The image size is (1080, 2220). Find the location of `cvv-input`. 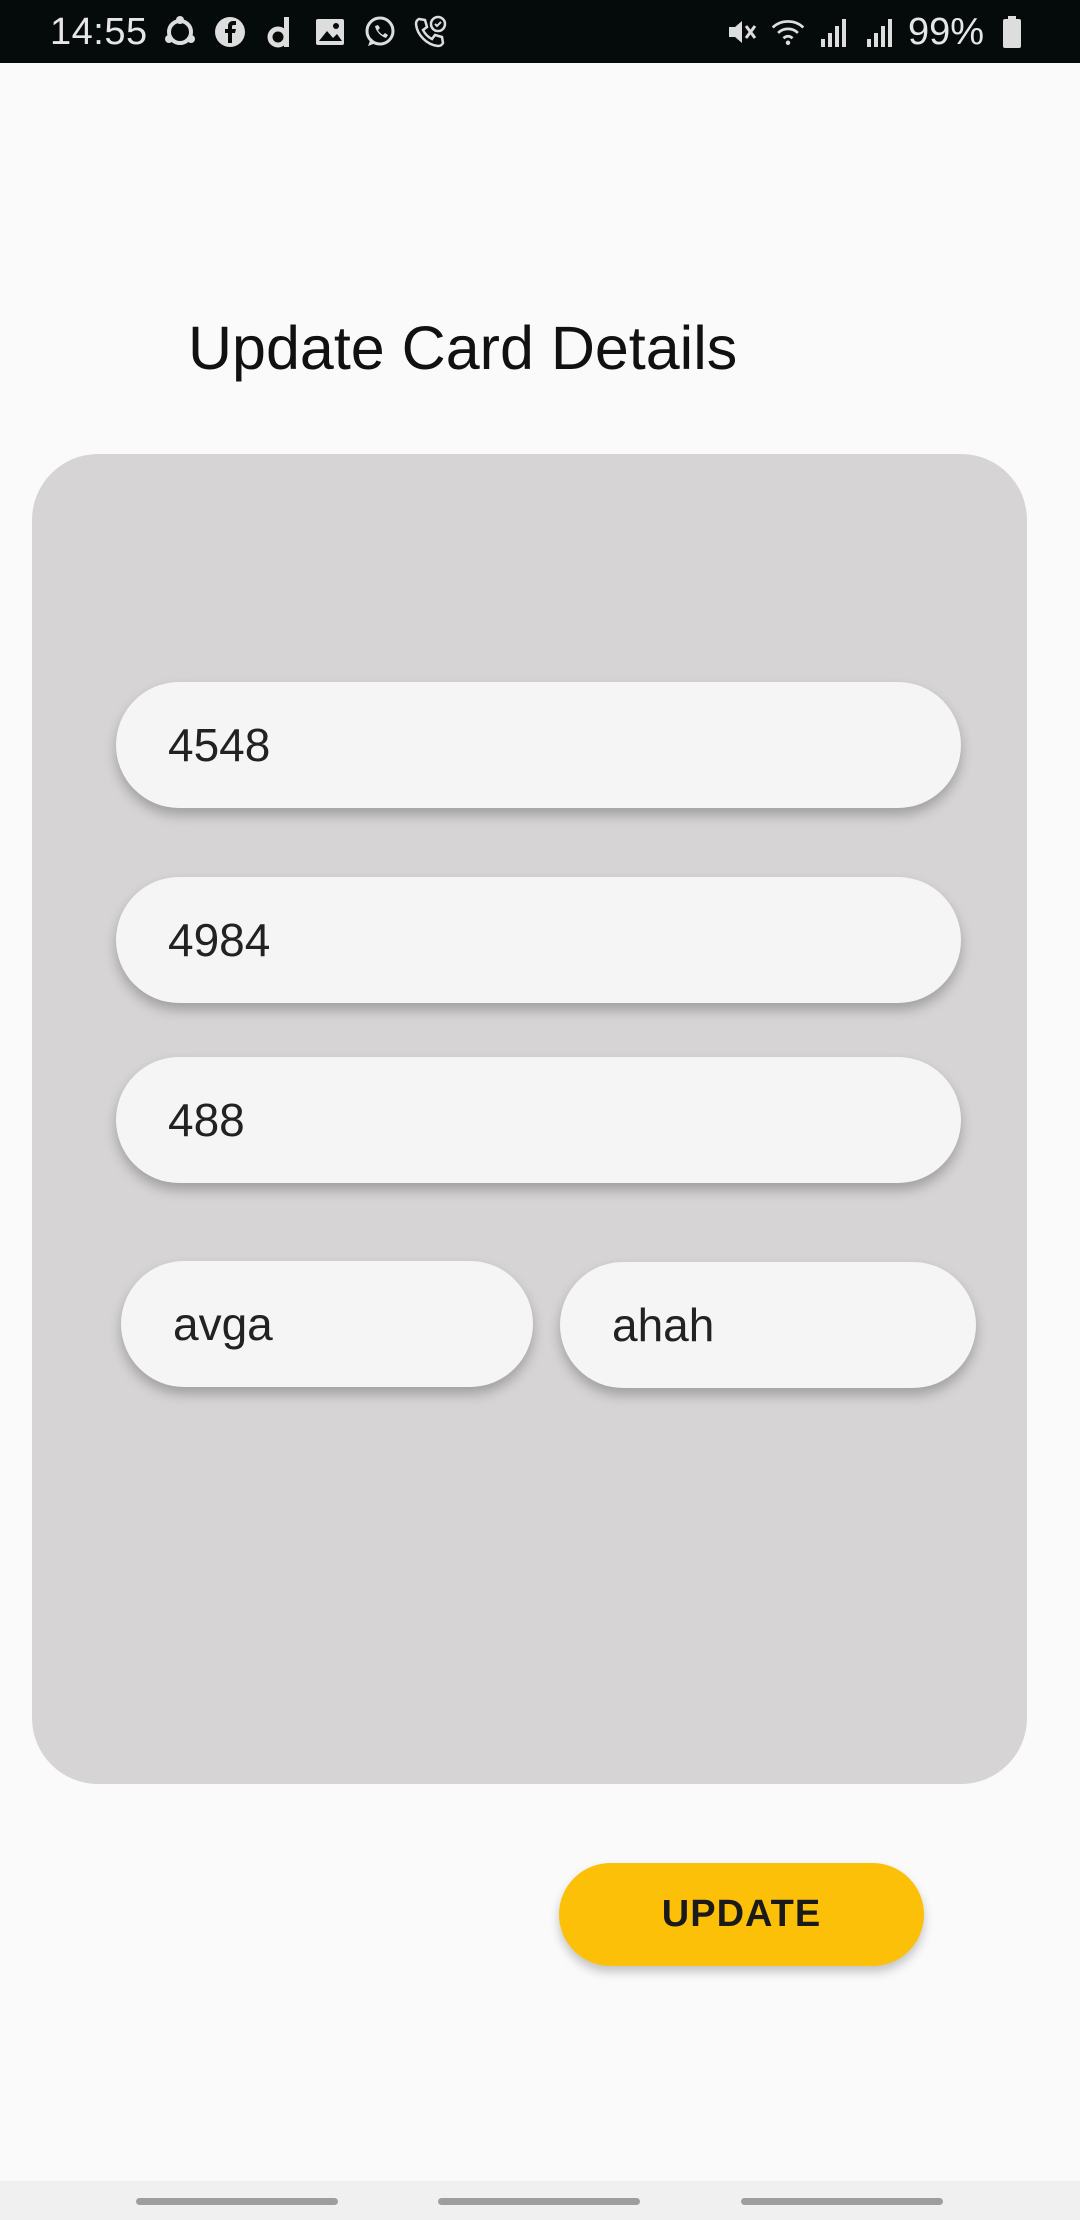

cvv-input is located at coordinates (564, 1120).